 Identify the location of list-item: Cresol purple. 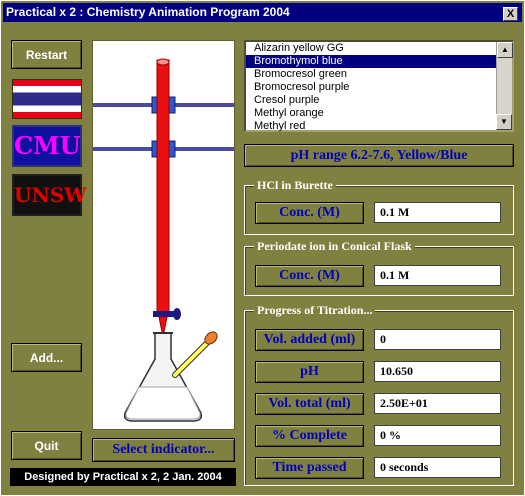
(379, 100).